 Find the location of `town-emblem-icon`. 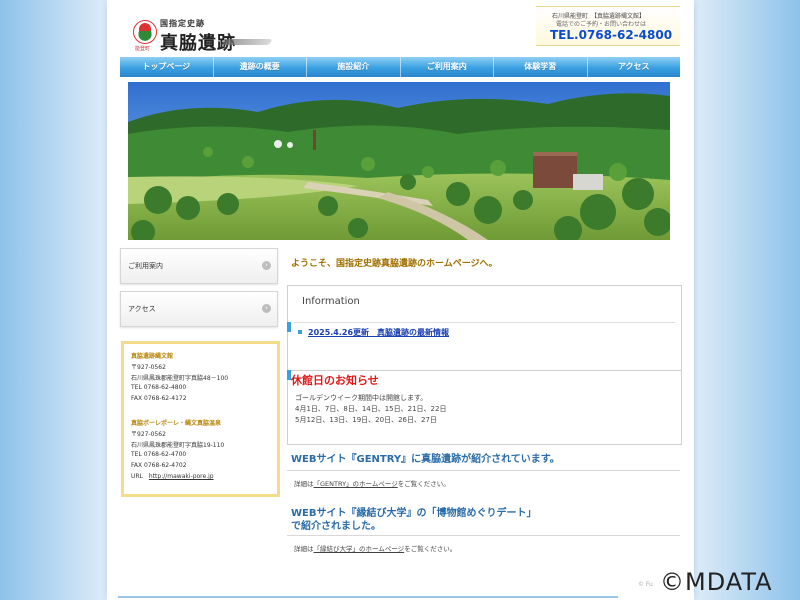

town-emblem-icon is located at coordinates (145, 32).